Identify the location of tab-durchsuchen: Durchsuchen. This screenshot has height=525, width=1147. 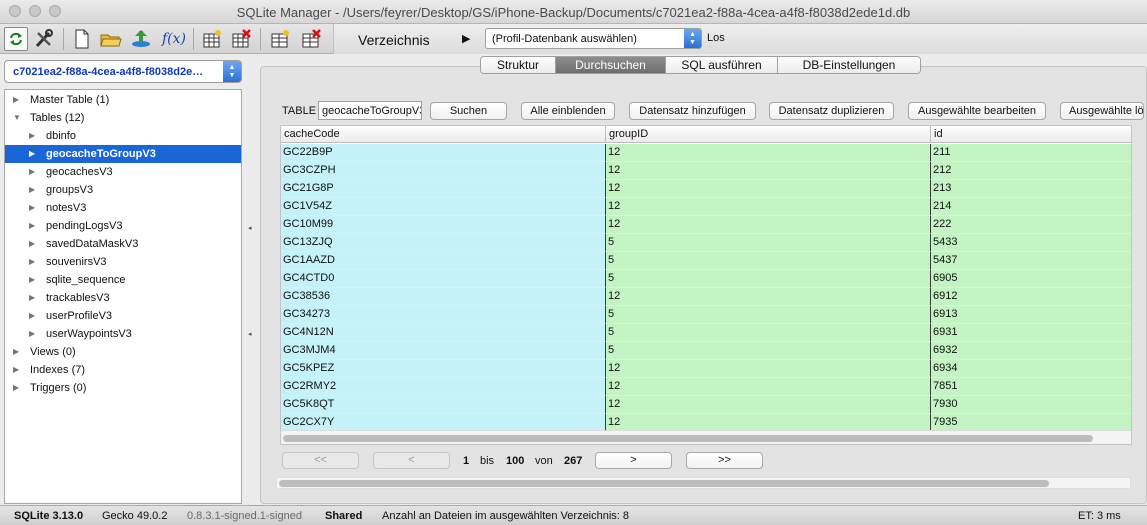
(611, 65).